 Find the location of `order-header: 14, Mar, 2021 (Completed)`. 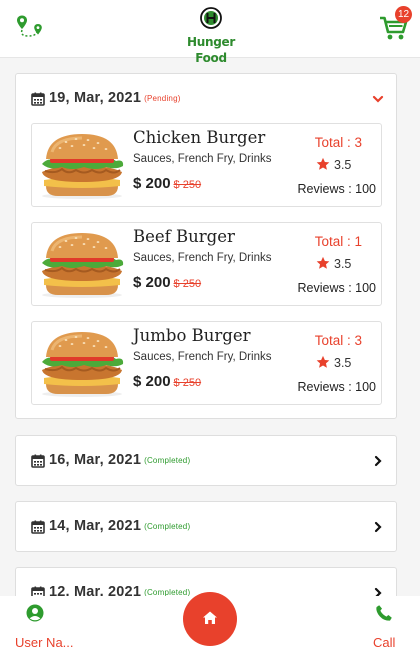

order-header: 14, Mar, 2021 (Completed) is located at coordinates (206, 527).